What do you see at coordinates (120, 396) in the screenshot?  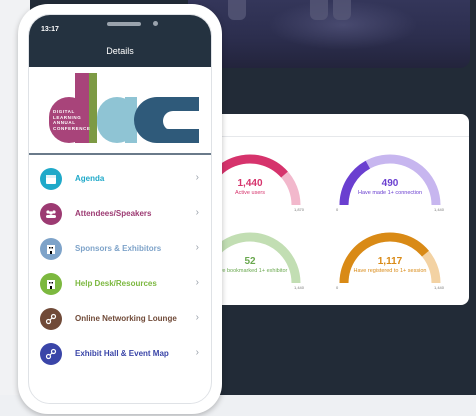 I see `screen-bottom` at bounding box center [120, 396].